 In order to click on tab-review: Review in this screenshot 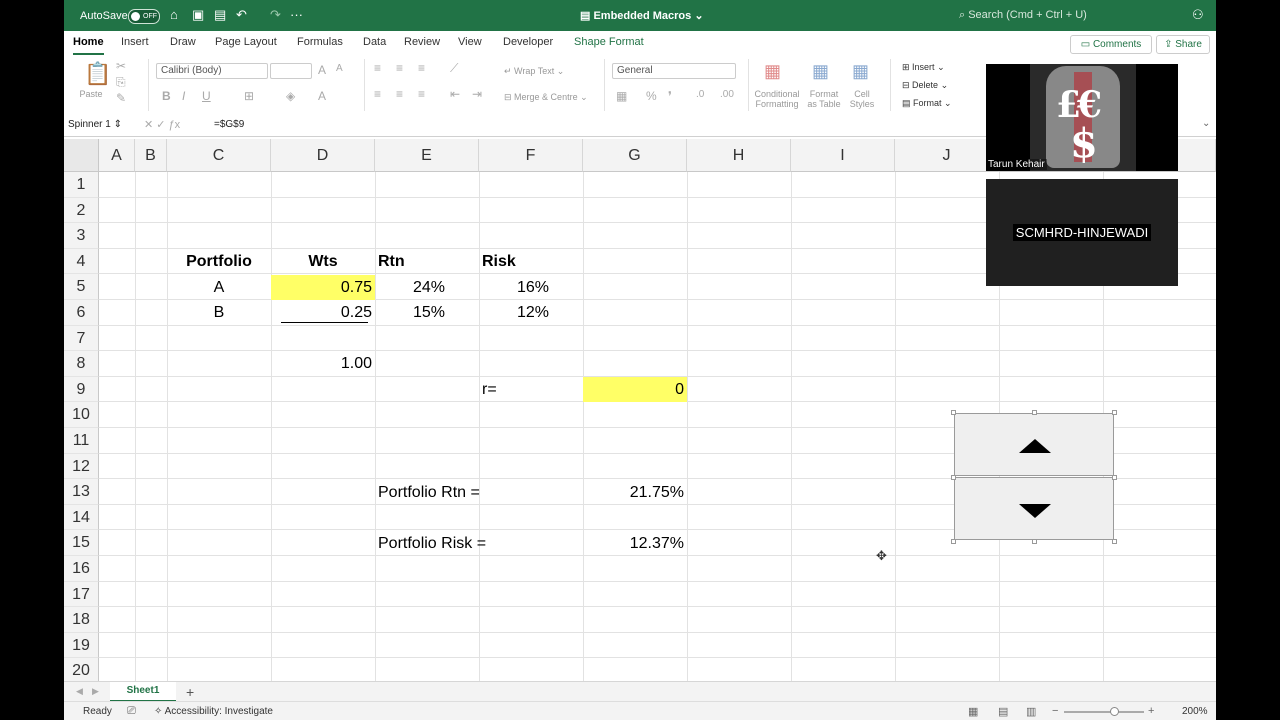, I will do `click(422, 42)`.